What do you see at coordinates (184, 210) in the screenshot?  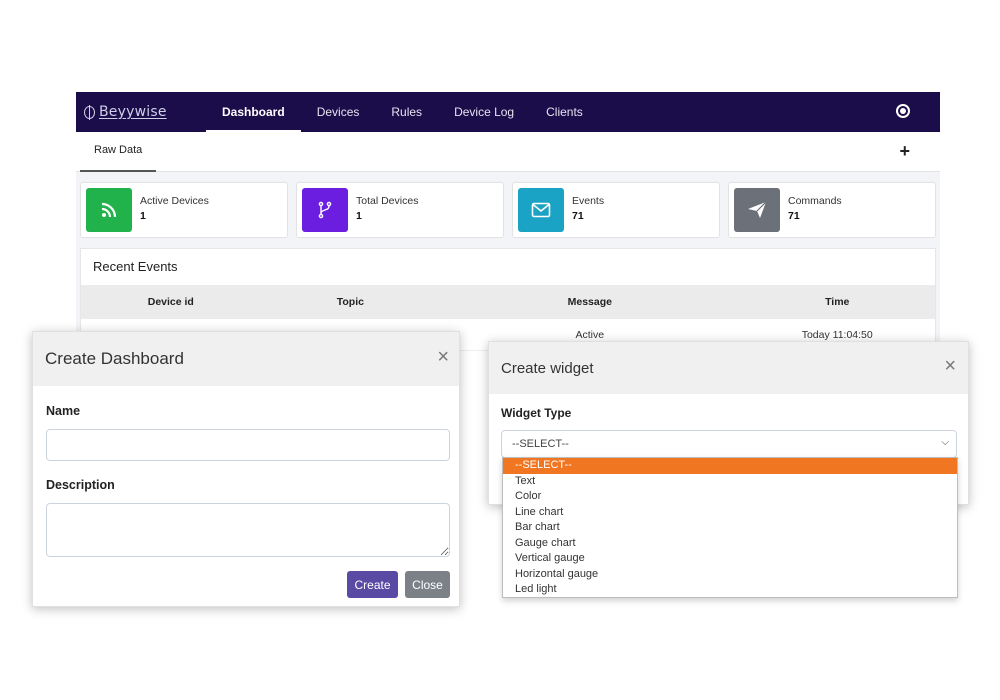 I see `stat-card-active-devices: Active Devices 1` at bounding box center [184, 210].